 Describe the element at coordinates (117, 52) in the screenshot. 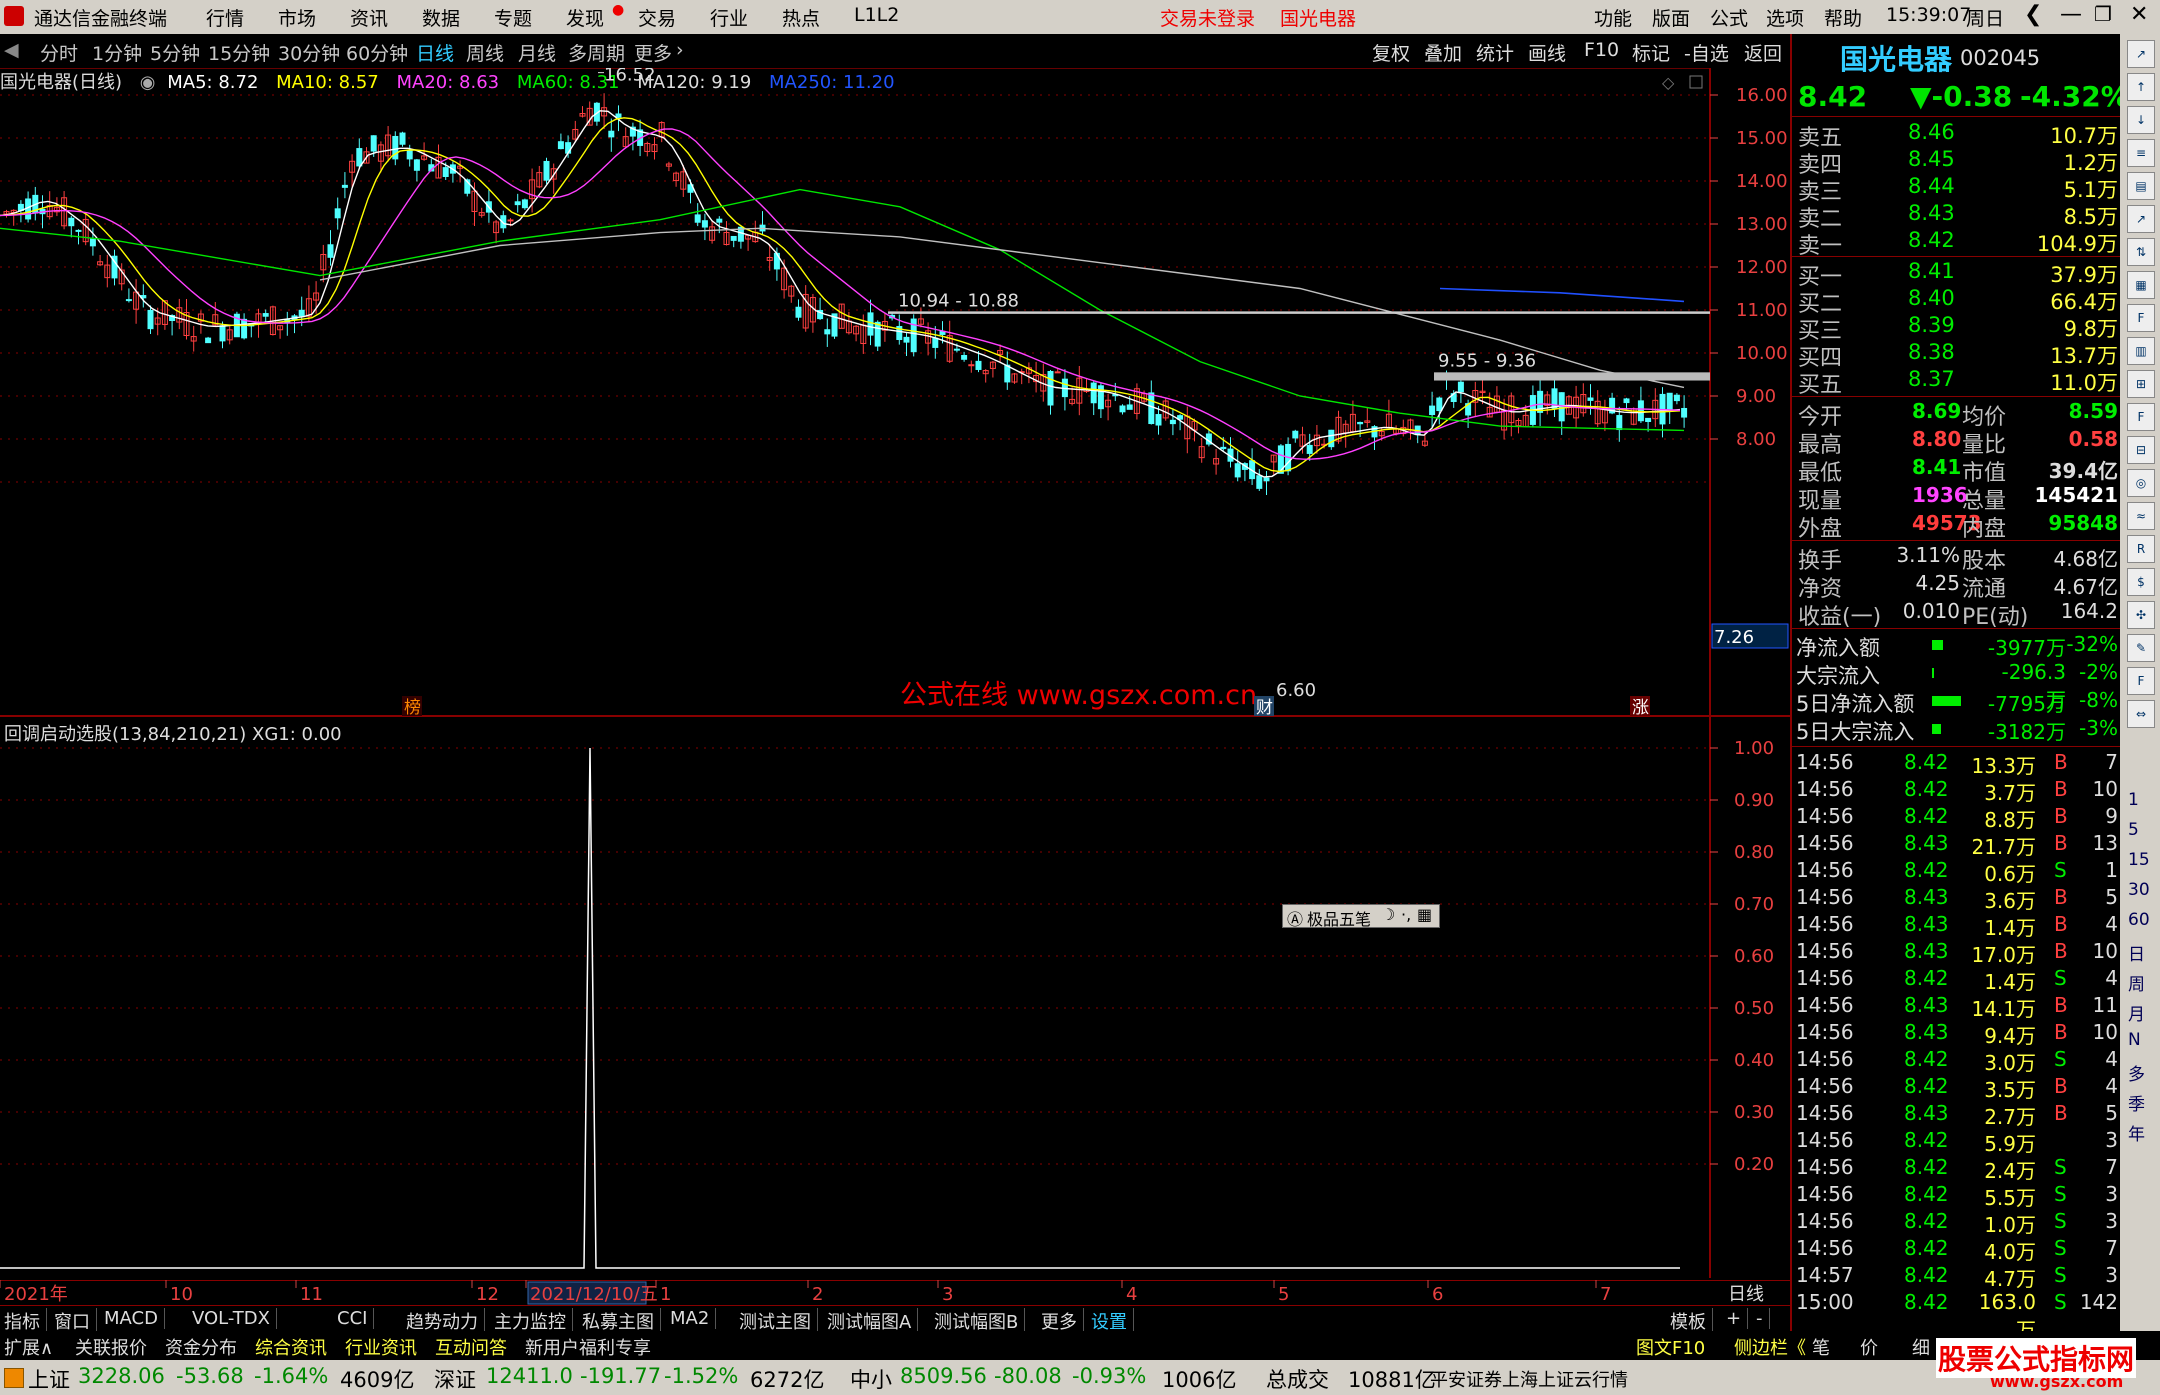

I see `tab-1min: 1分钟` at that location.